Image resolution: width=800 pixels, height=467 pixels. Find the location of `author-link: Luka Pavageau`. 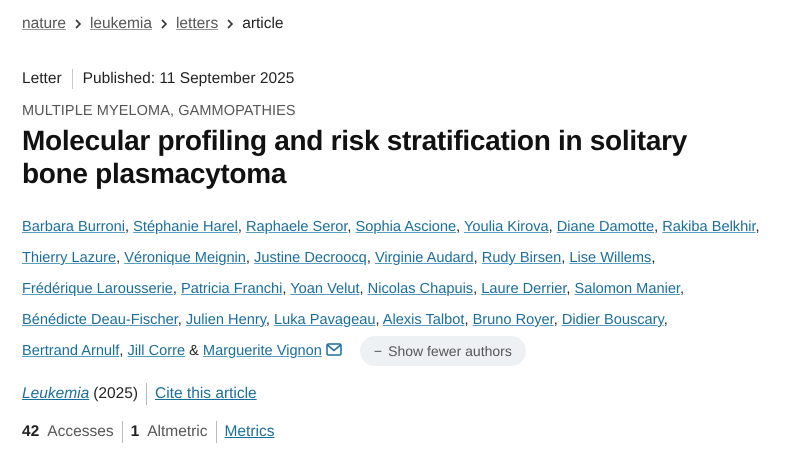

author-link: Luka Pavageau is located at coordinates (325, 320).